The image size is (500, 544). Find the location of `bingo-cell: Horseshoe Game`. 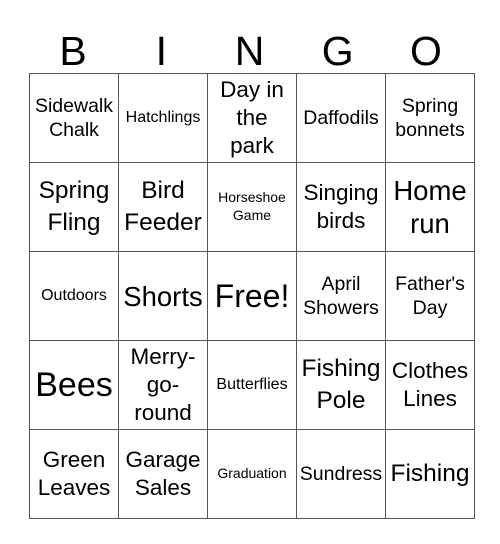

bingo-cell: Horseshoe Game is located at coordinates (252, 207).